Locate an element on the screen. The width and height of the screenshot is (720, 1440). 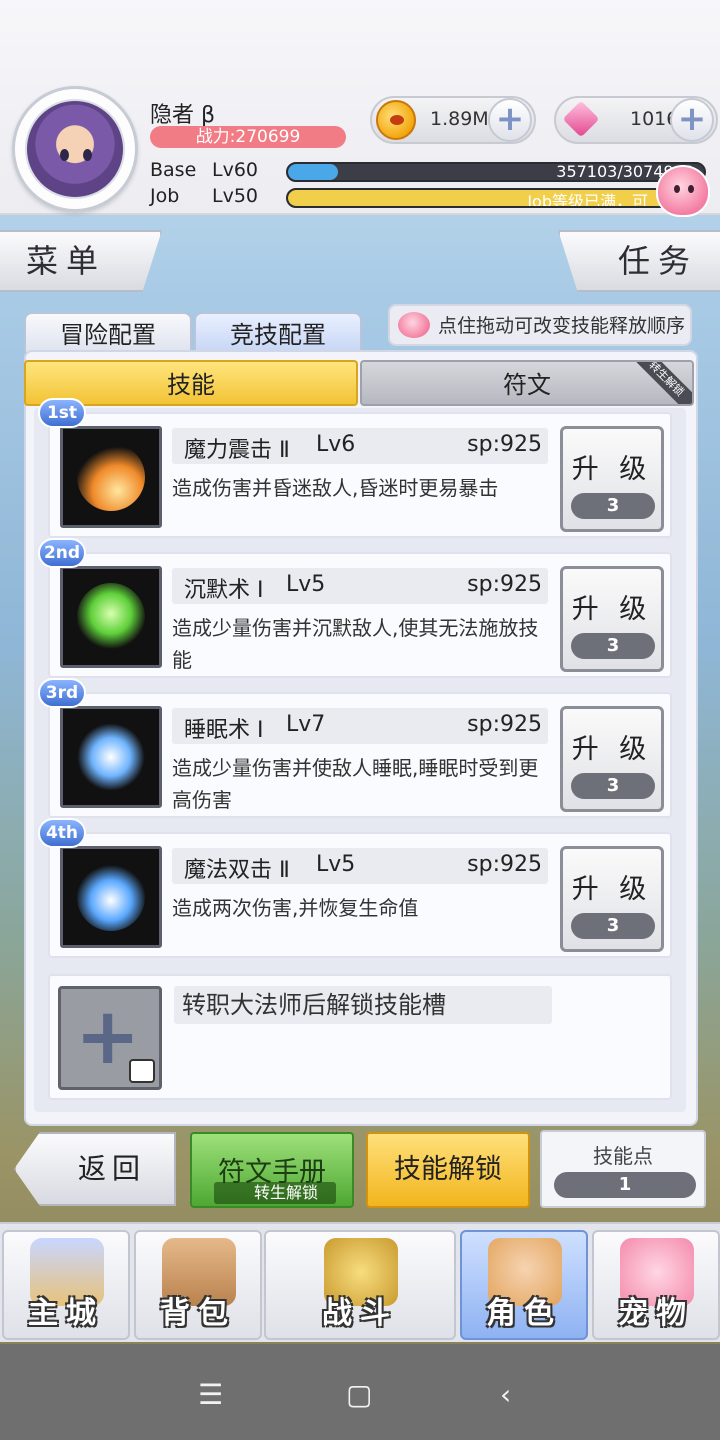
base-level: Lv60 is located at coordinates (235, 170).